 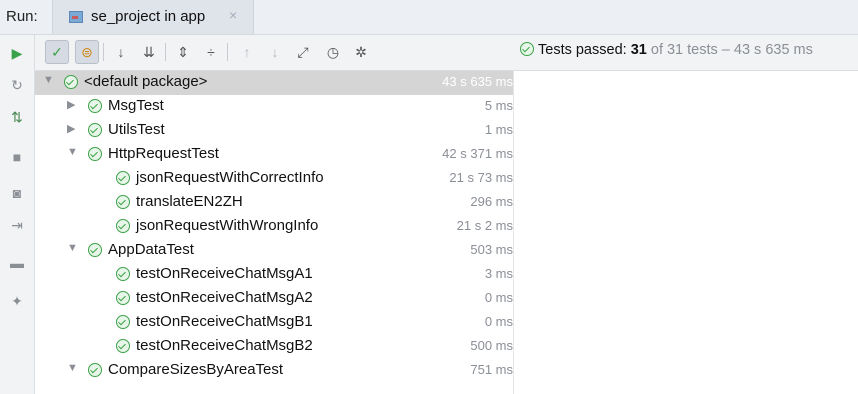 I want to click on test-tree-row: translateEN2ZH 296 ms, so click(x=274, y=203).